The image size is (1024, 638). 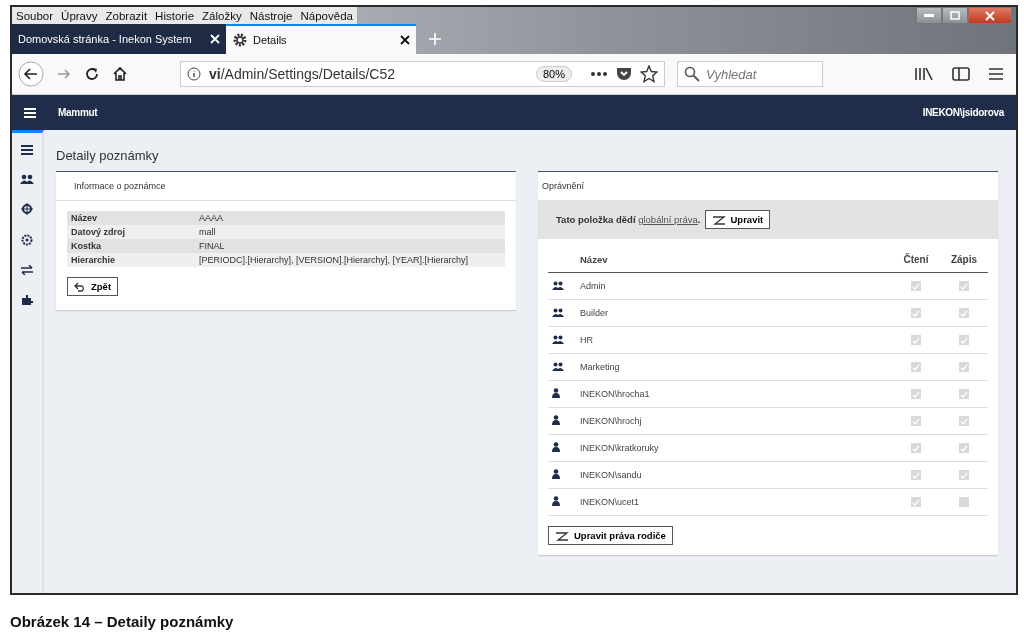 I want to click on edit-parent-rights-button: Upravit práva rodiče, so click(x=610, y=535).